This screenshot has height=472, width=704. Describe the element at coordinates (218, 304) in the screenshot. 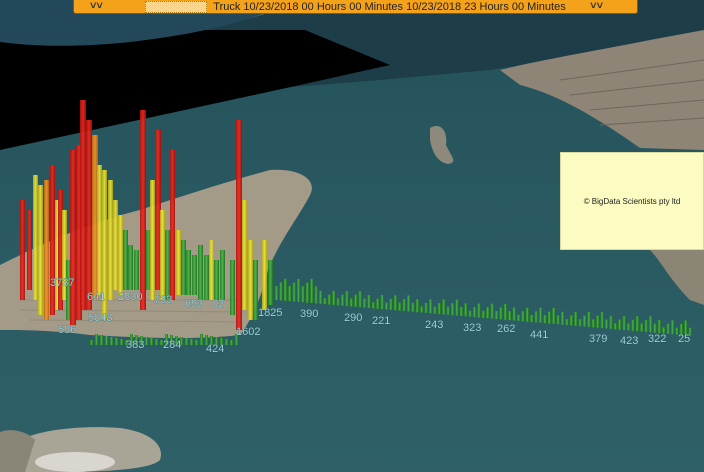

I see `volume-label: 03` at that location.